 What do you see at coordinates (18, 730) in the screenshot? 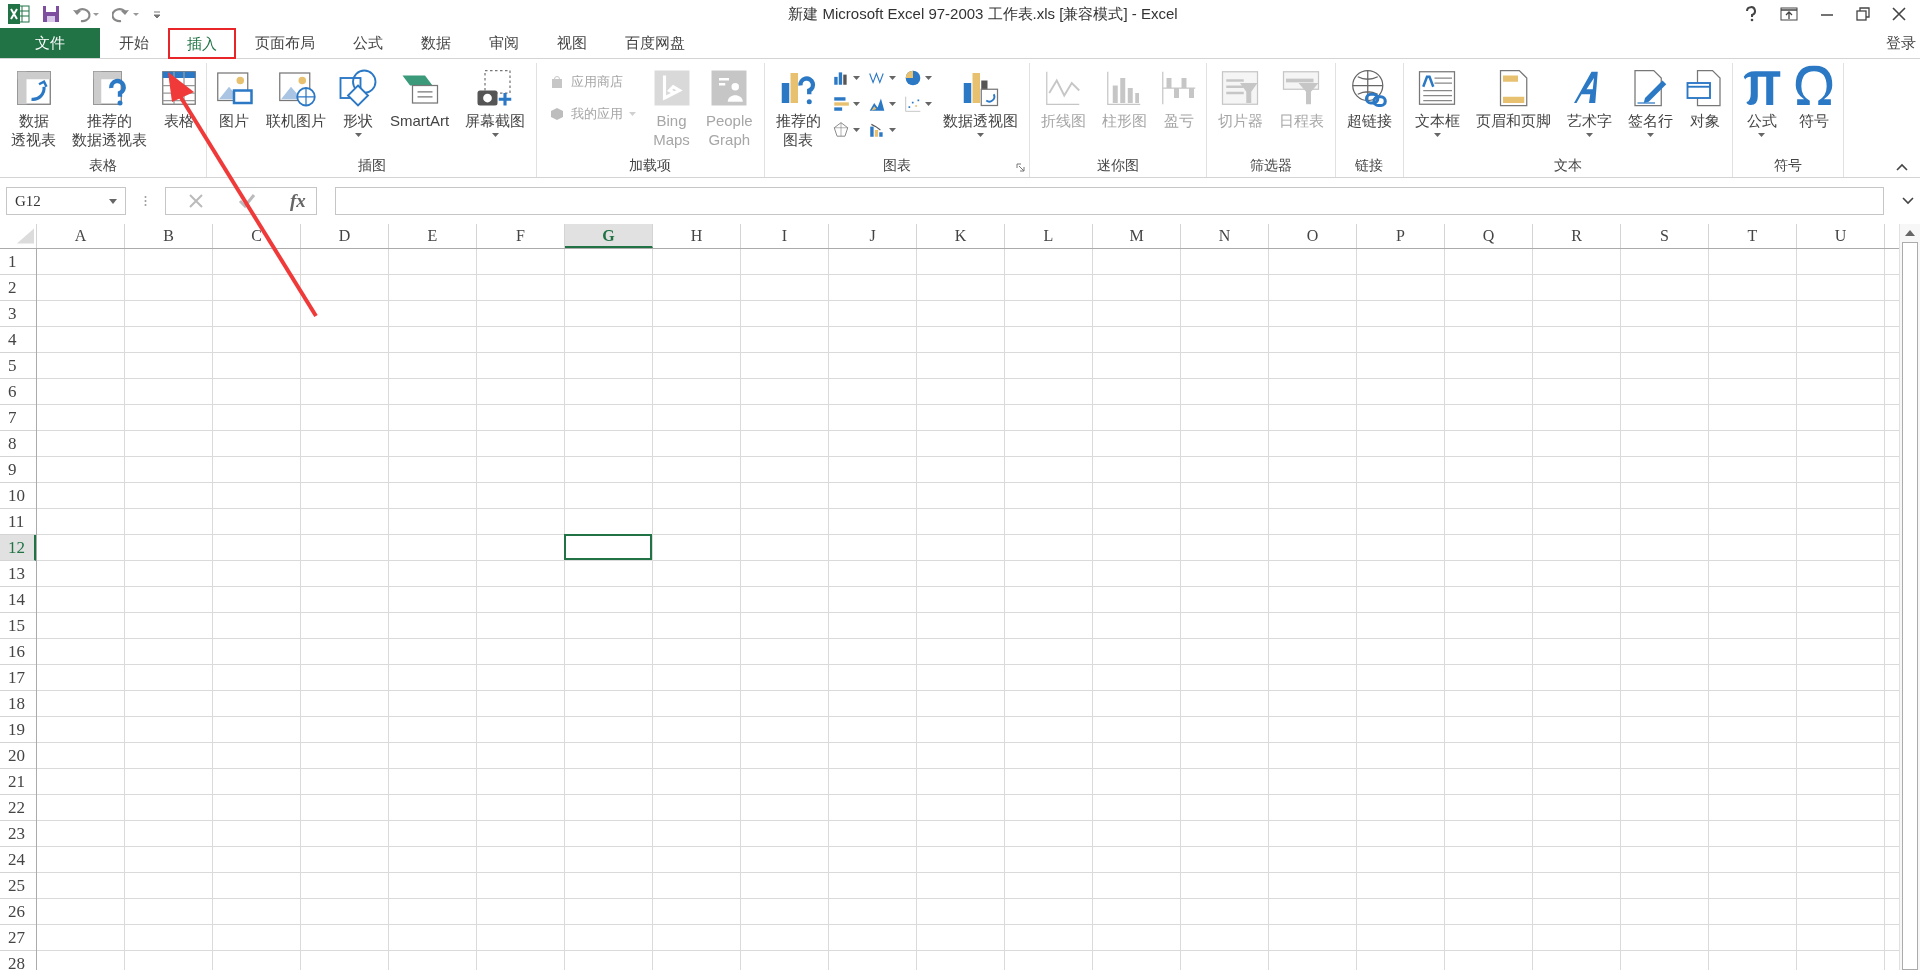
I see `row-header: 19` at bounding box center [18, 730].